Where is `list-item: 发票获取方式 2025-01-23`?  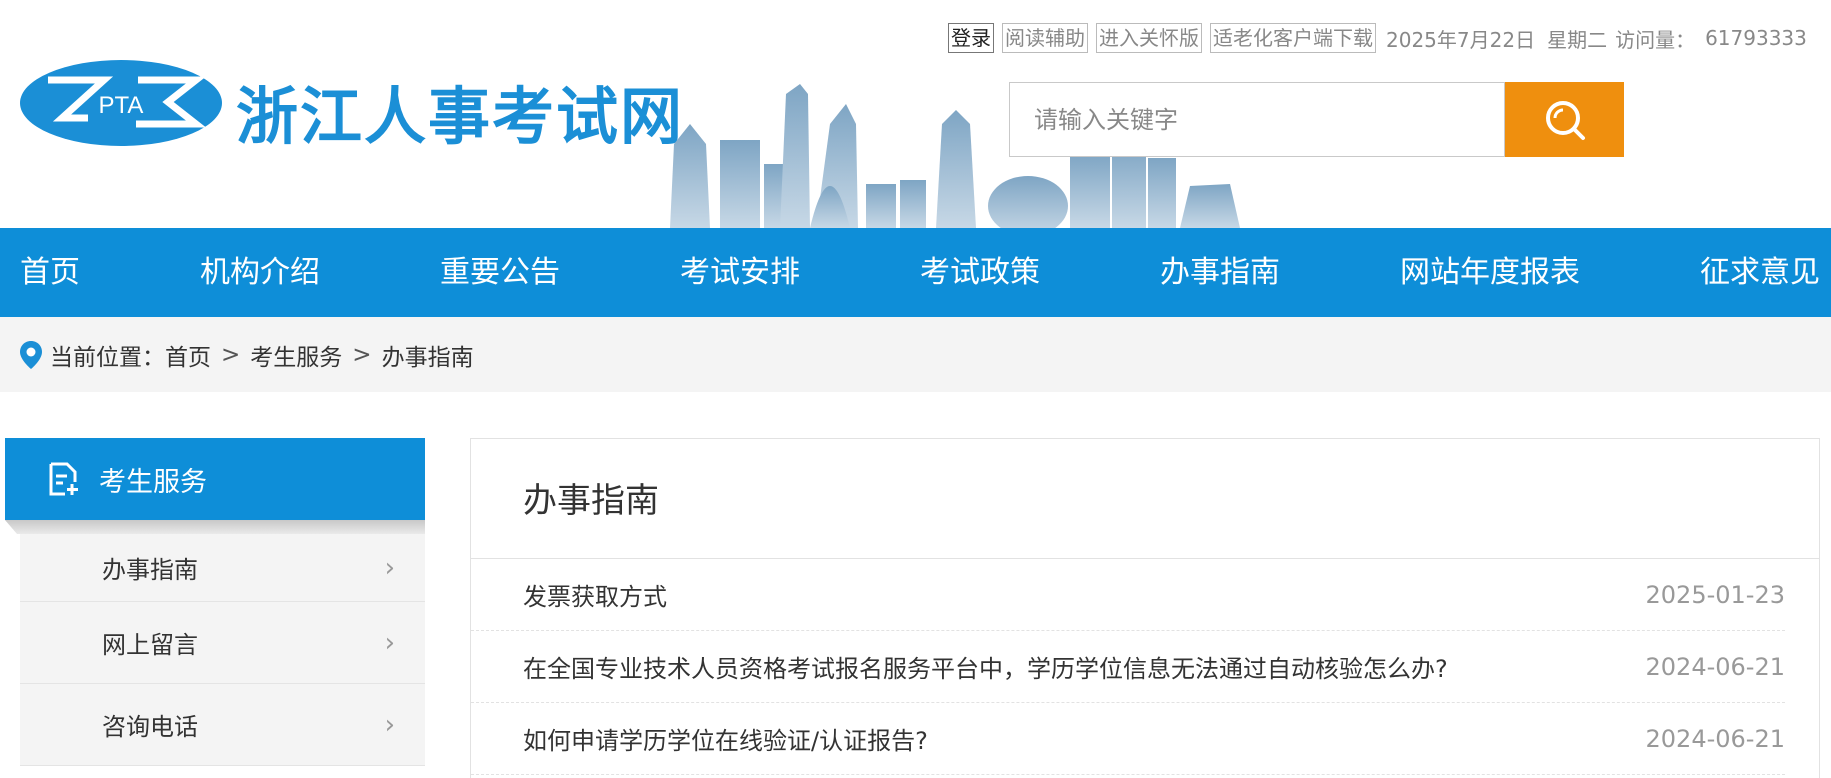
list-item: 发票获取方式 2025-01-23 is located at coordinates (1128, 595).